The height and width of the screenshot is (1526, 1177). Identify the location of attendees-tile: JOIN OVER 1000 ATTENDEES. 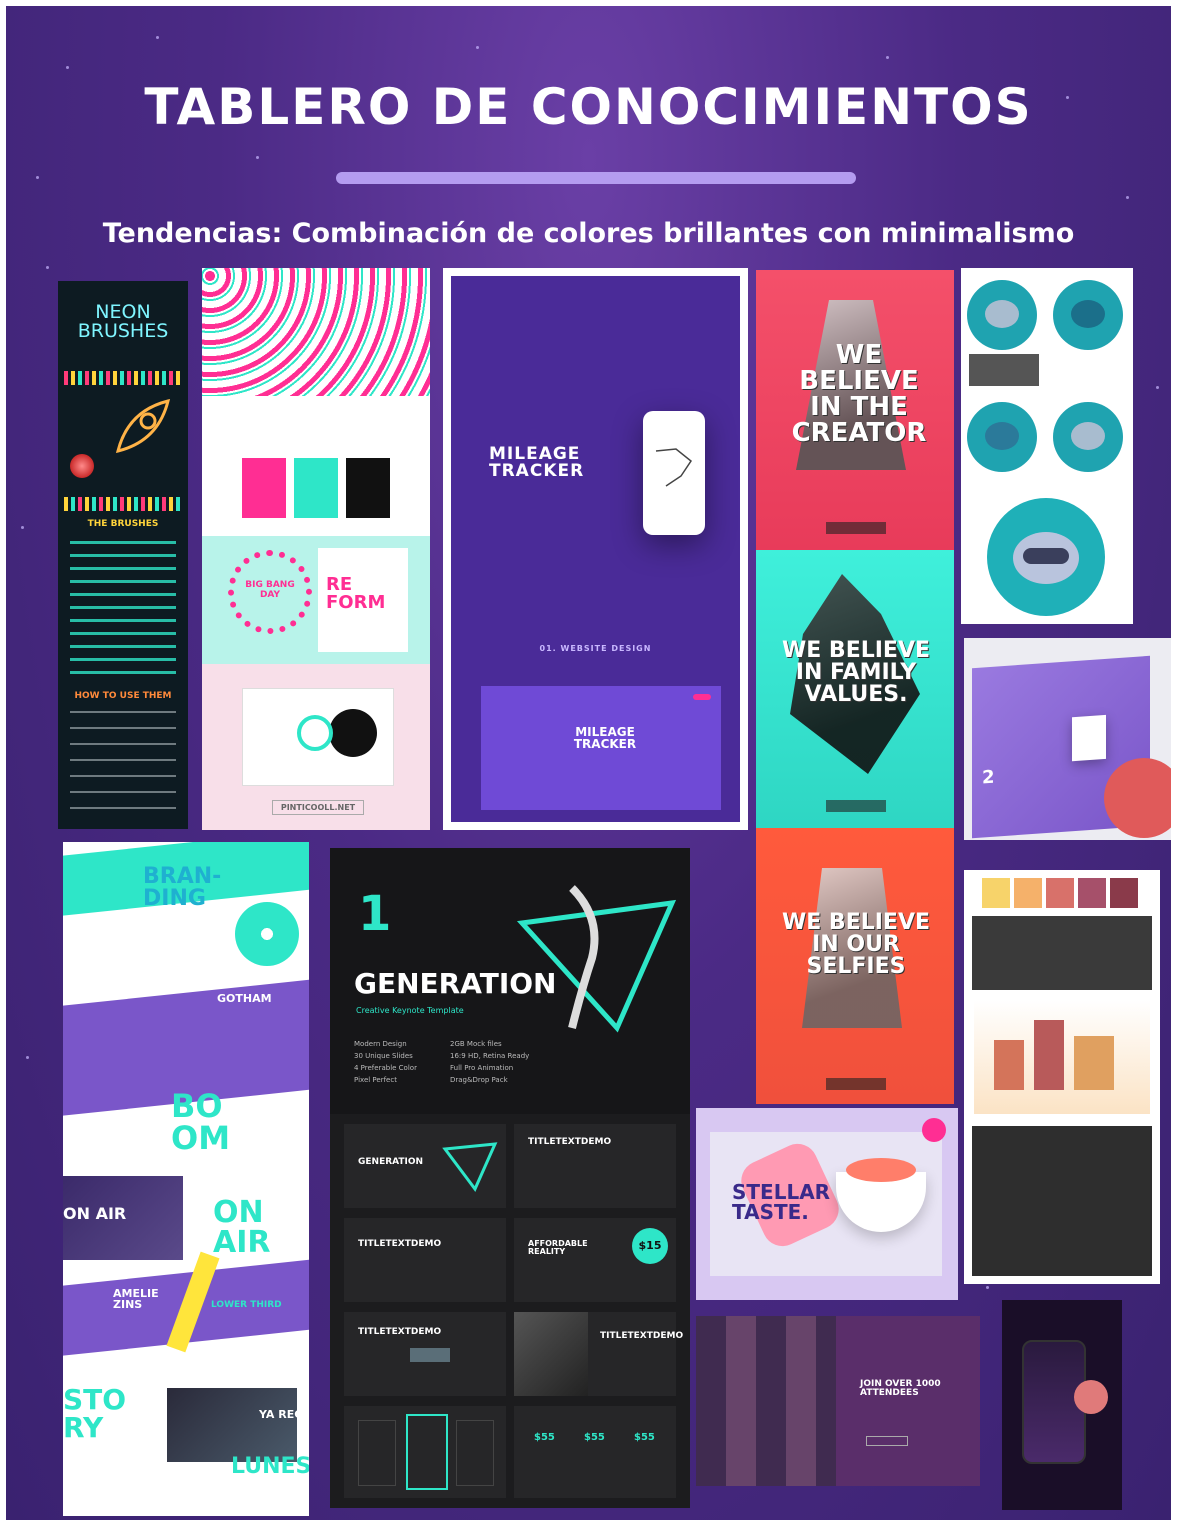
(838, 1401).